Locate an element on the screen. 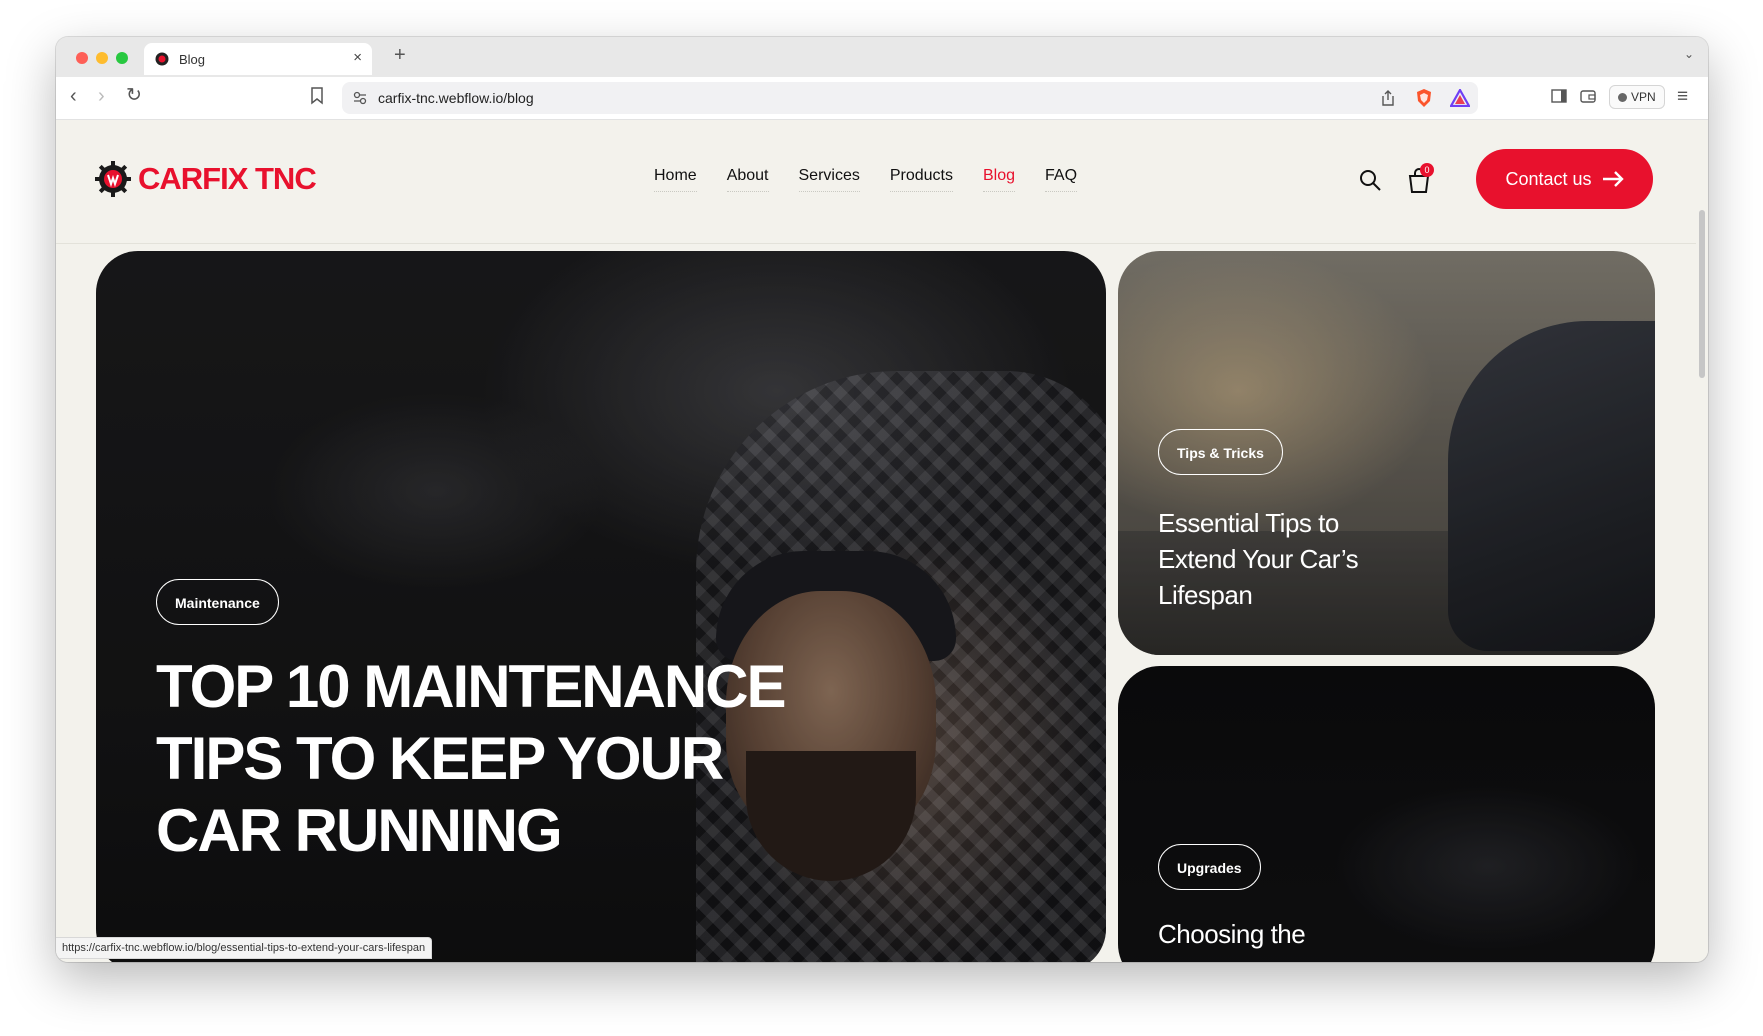  hamburger-menu-icon: ≡ is located at coordinates (1682, 97).